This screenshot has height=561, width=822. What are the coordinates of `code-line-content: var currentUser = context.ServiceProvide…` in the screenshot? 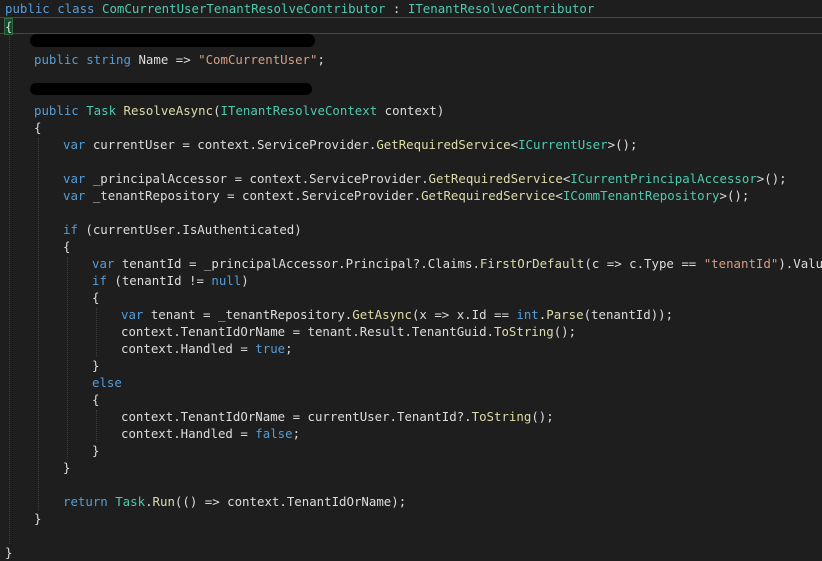 It's located at (321, 144).